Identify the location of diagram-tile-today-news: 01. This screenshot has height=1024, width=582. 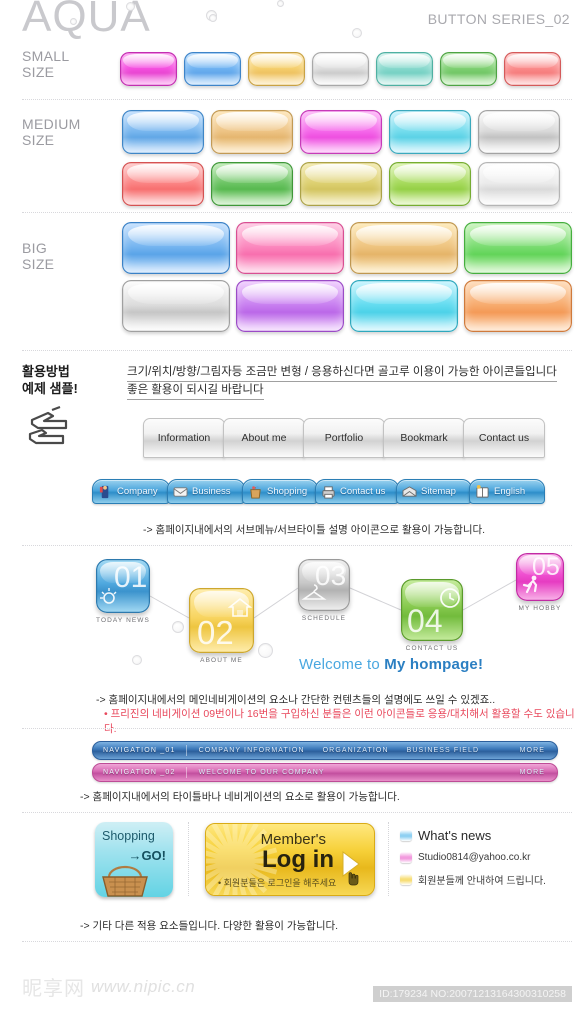
(123, 586).